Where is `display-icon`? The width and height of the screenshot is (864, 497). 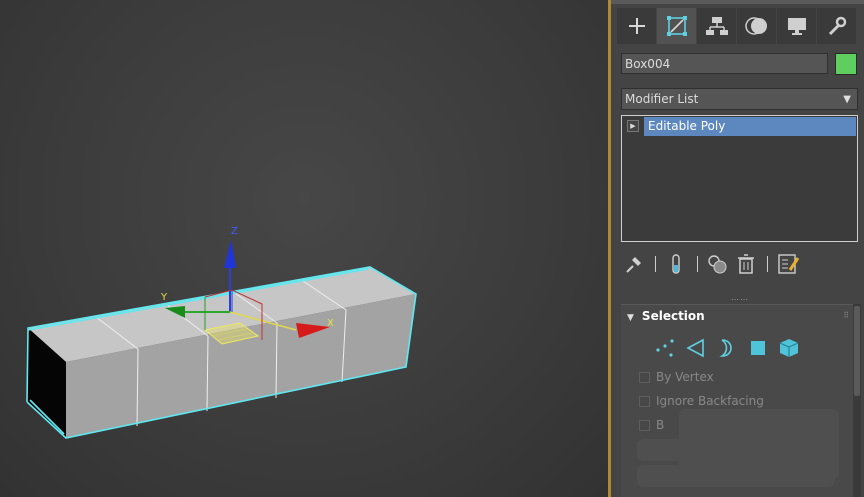
display-icon is located at coordinates (796, 26).